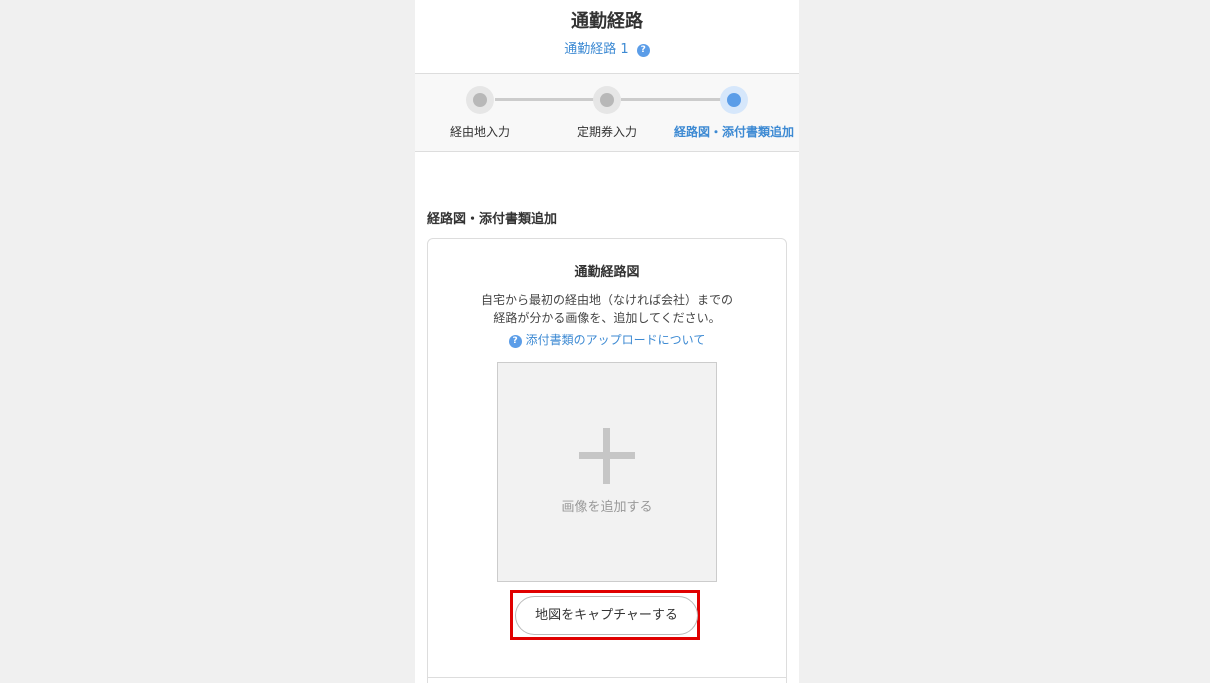  I want to click on capture-map-button: 地図をキャプチャーする, so click(606, 615).